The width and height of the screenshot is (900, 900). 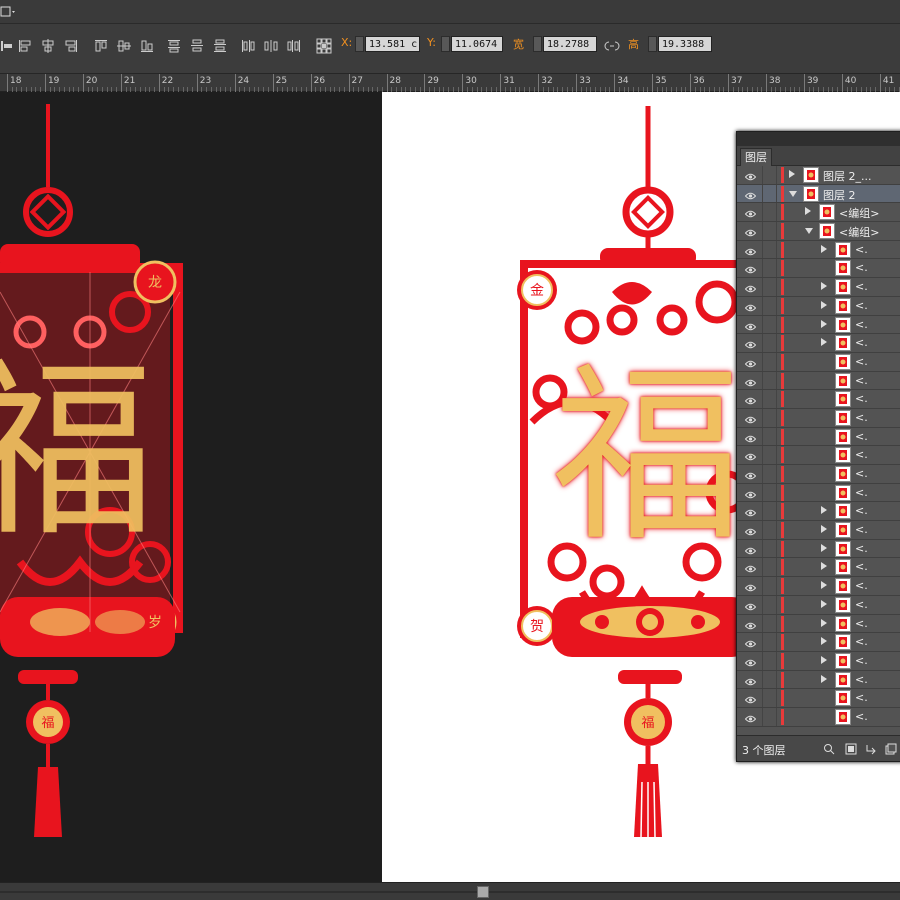 I want to click on x-position-input: 13.581 c, so click(x=392, y=44).